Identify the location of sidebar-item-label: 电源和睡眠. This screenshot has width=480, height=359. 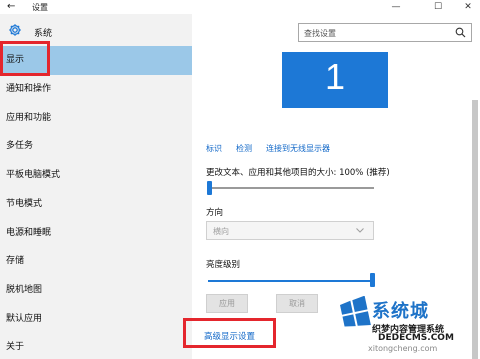
(29, 233).